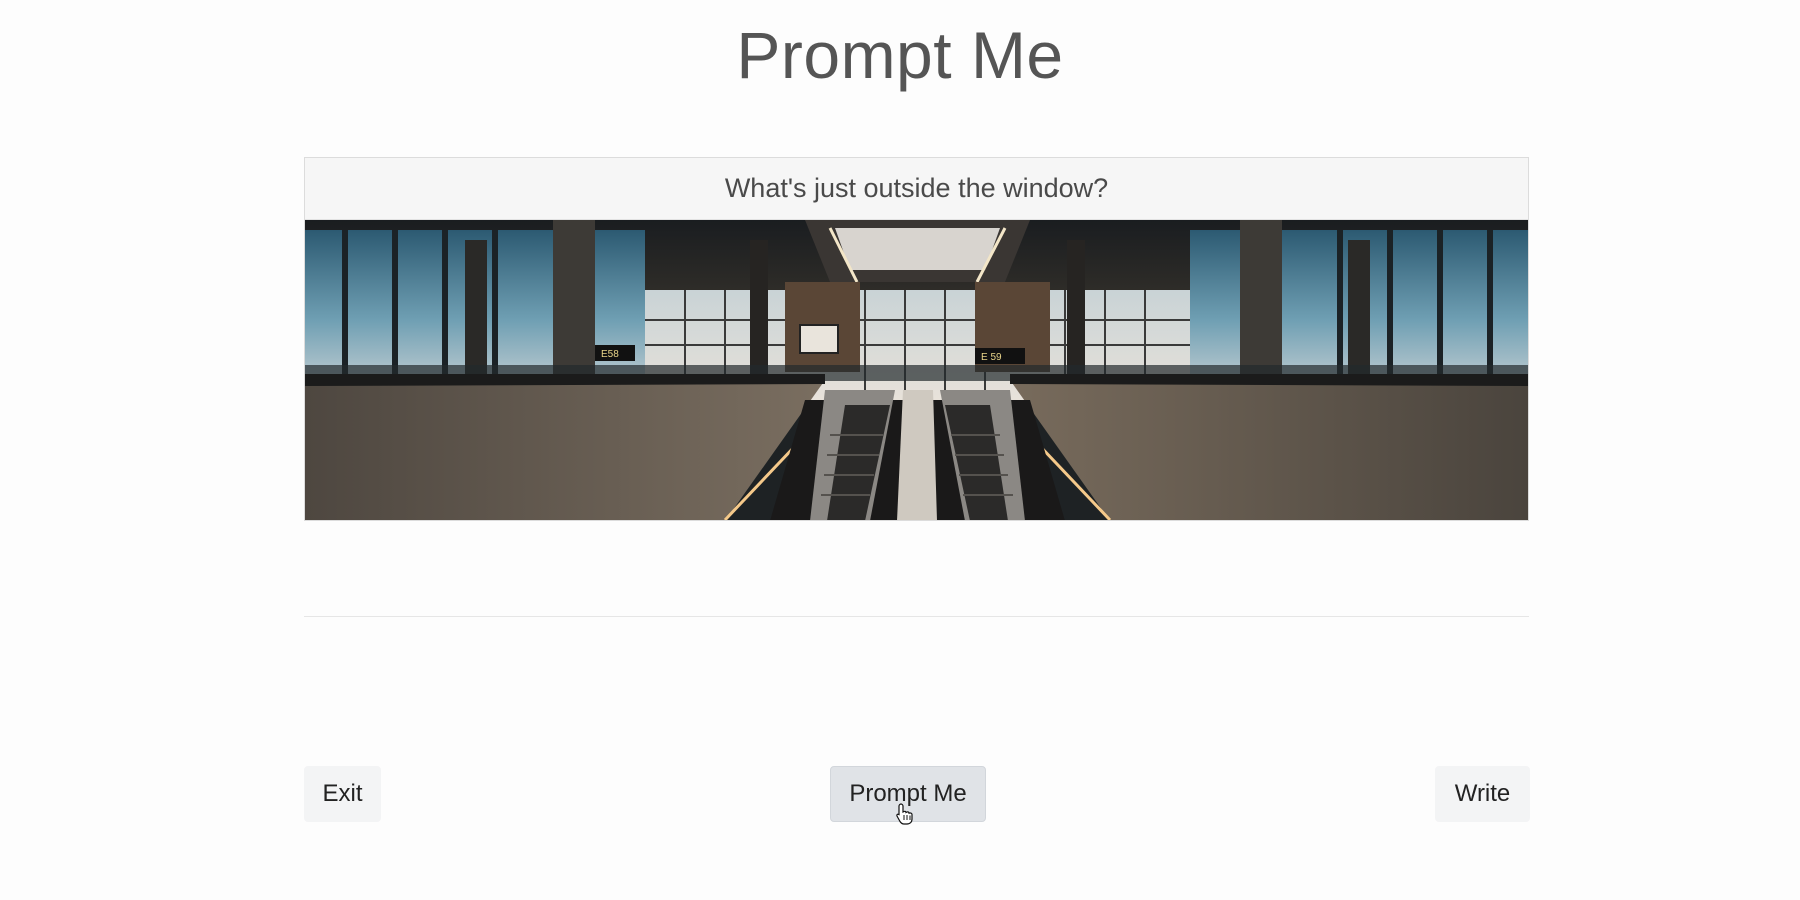 This screenshot has height=900, width=1800. I want to click on divider, so click(916, 616).